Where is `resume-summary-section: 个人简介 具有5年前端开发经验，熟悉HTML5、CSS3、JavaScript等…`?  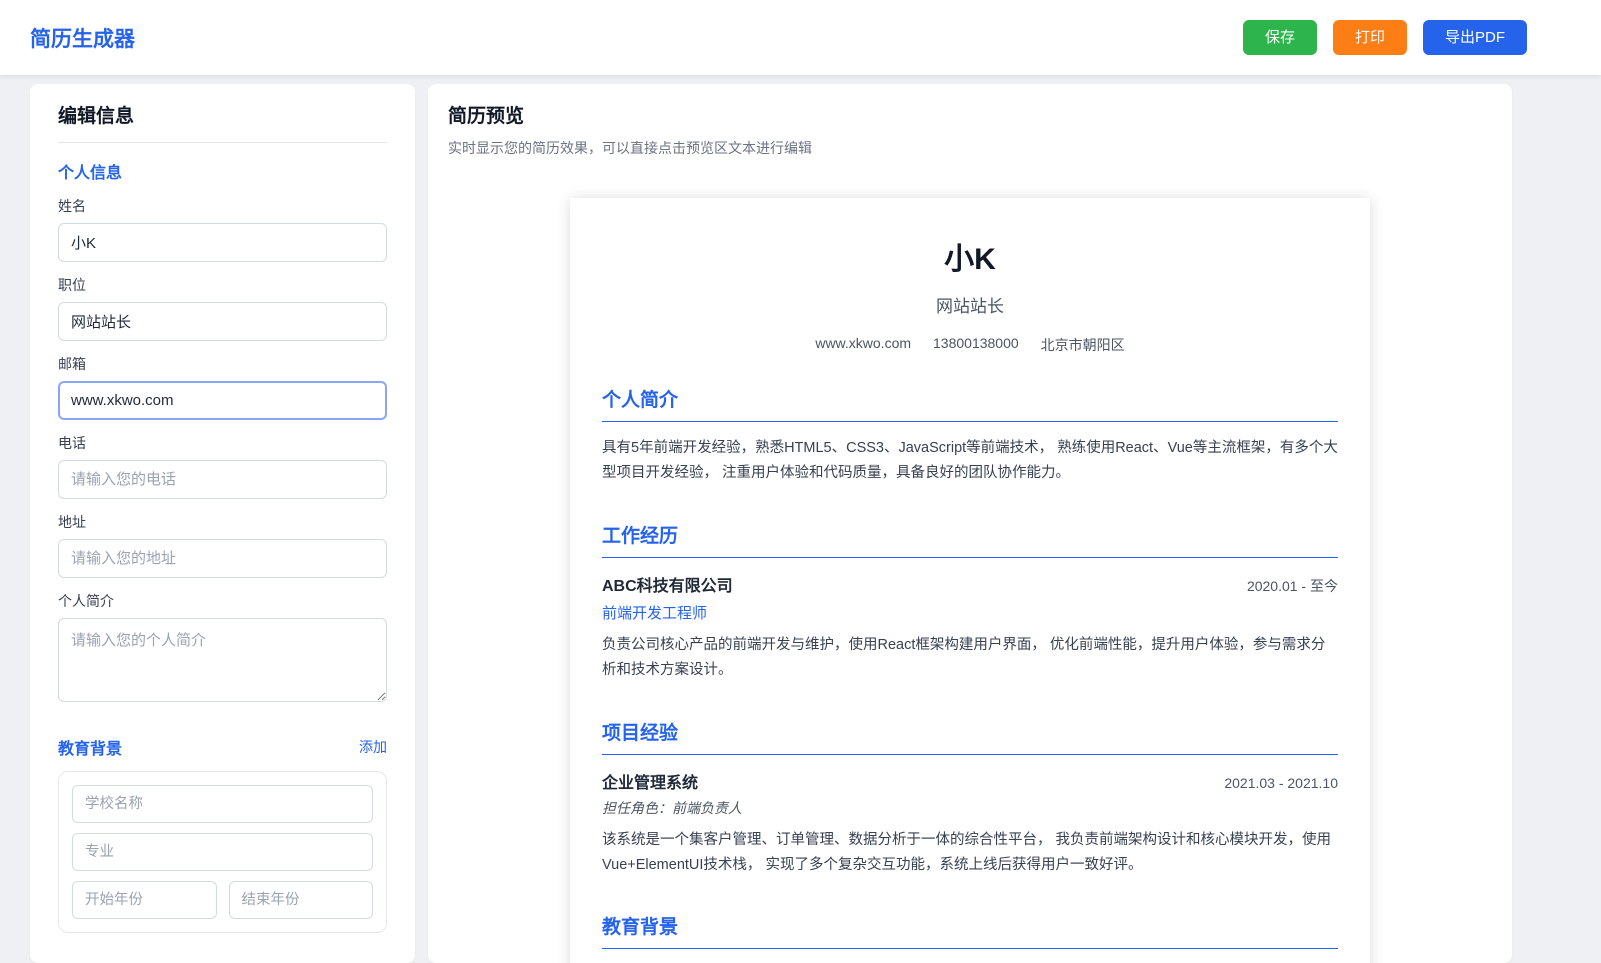 resume-summary-section: 个人简介 具有5年前端开发经验，熟悉HTML5、CSS3、JavaScript等… is located at coordinates (970, 436).